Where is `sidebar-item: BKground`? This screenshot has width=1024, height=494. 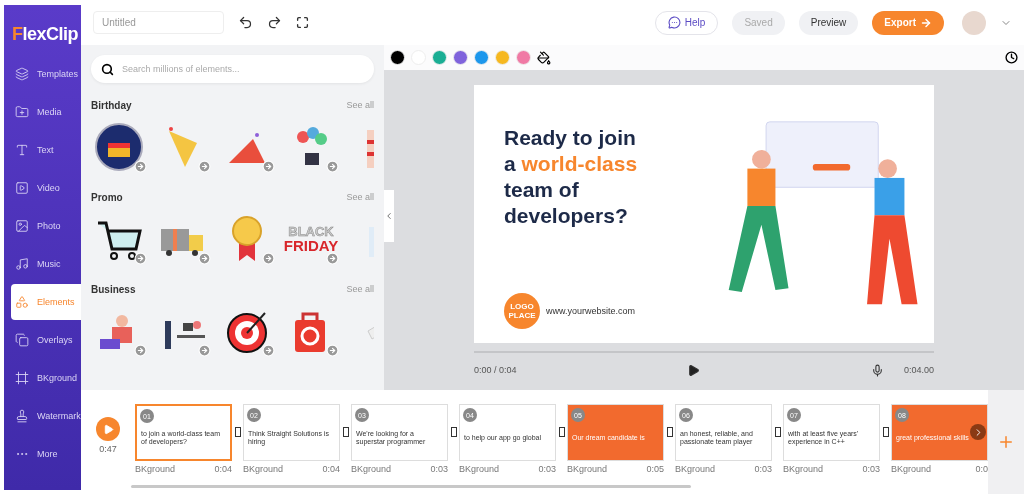 sidebar-item: BKground is located at coordinates (46, 378).